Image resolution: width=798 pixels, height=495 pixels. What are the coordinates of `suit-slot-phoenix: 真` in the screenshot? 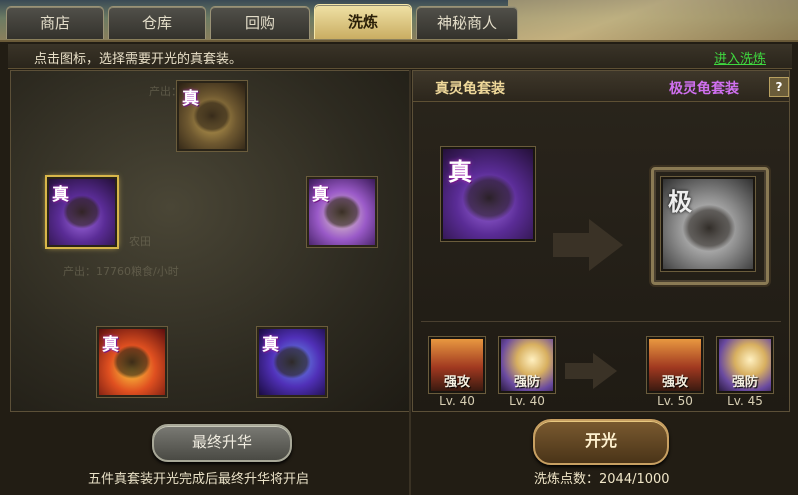 It's located at (132, 362).